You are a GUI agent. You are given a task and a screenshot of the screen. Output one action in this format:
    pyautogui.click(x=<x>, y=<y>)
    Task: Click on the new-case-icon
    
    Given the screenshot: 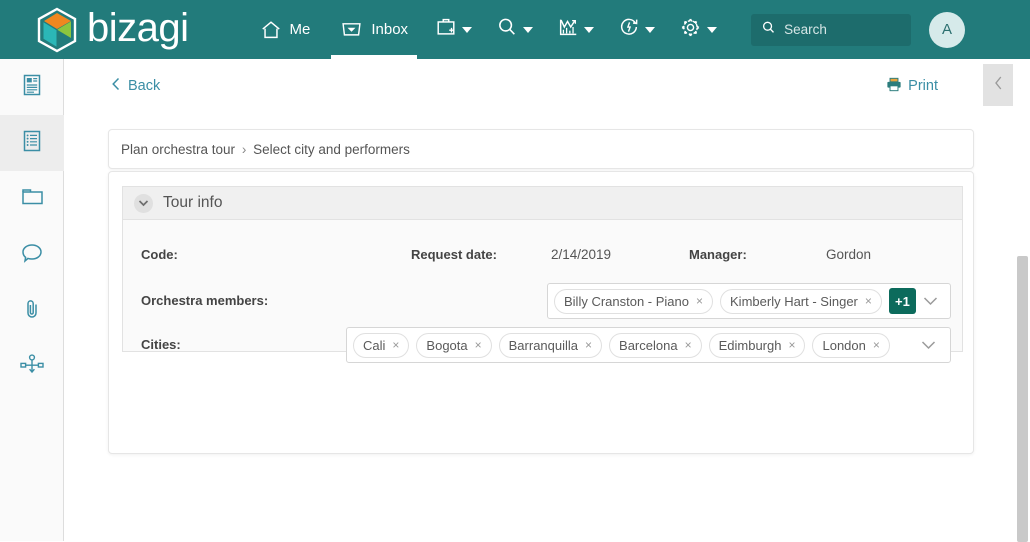 What is the action you would take?
    pyautogui.click(x=446, y=29)
    